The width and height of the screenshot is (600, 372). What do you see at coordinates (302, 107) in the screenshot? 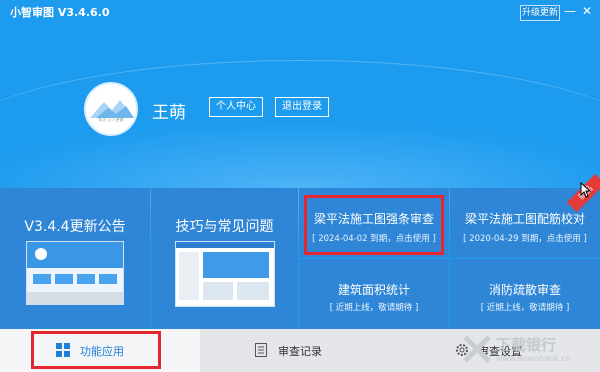
I see `logout-button: 退出登录` at bounding box center [302, 107].